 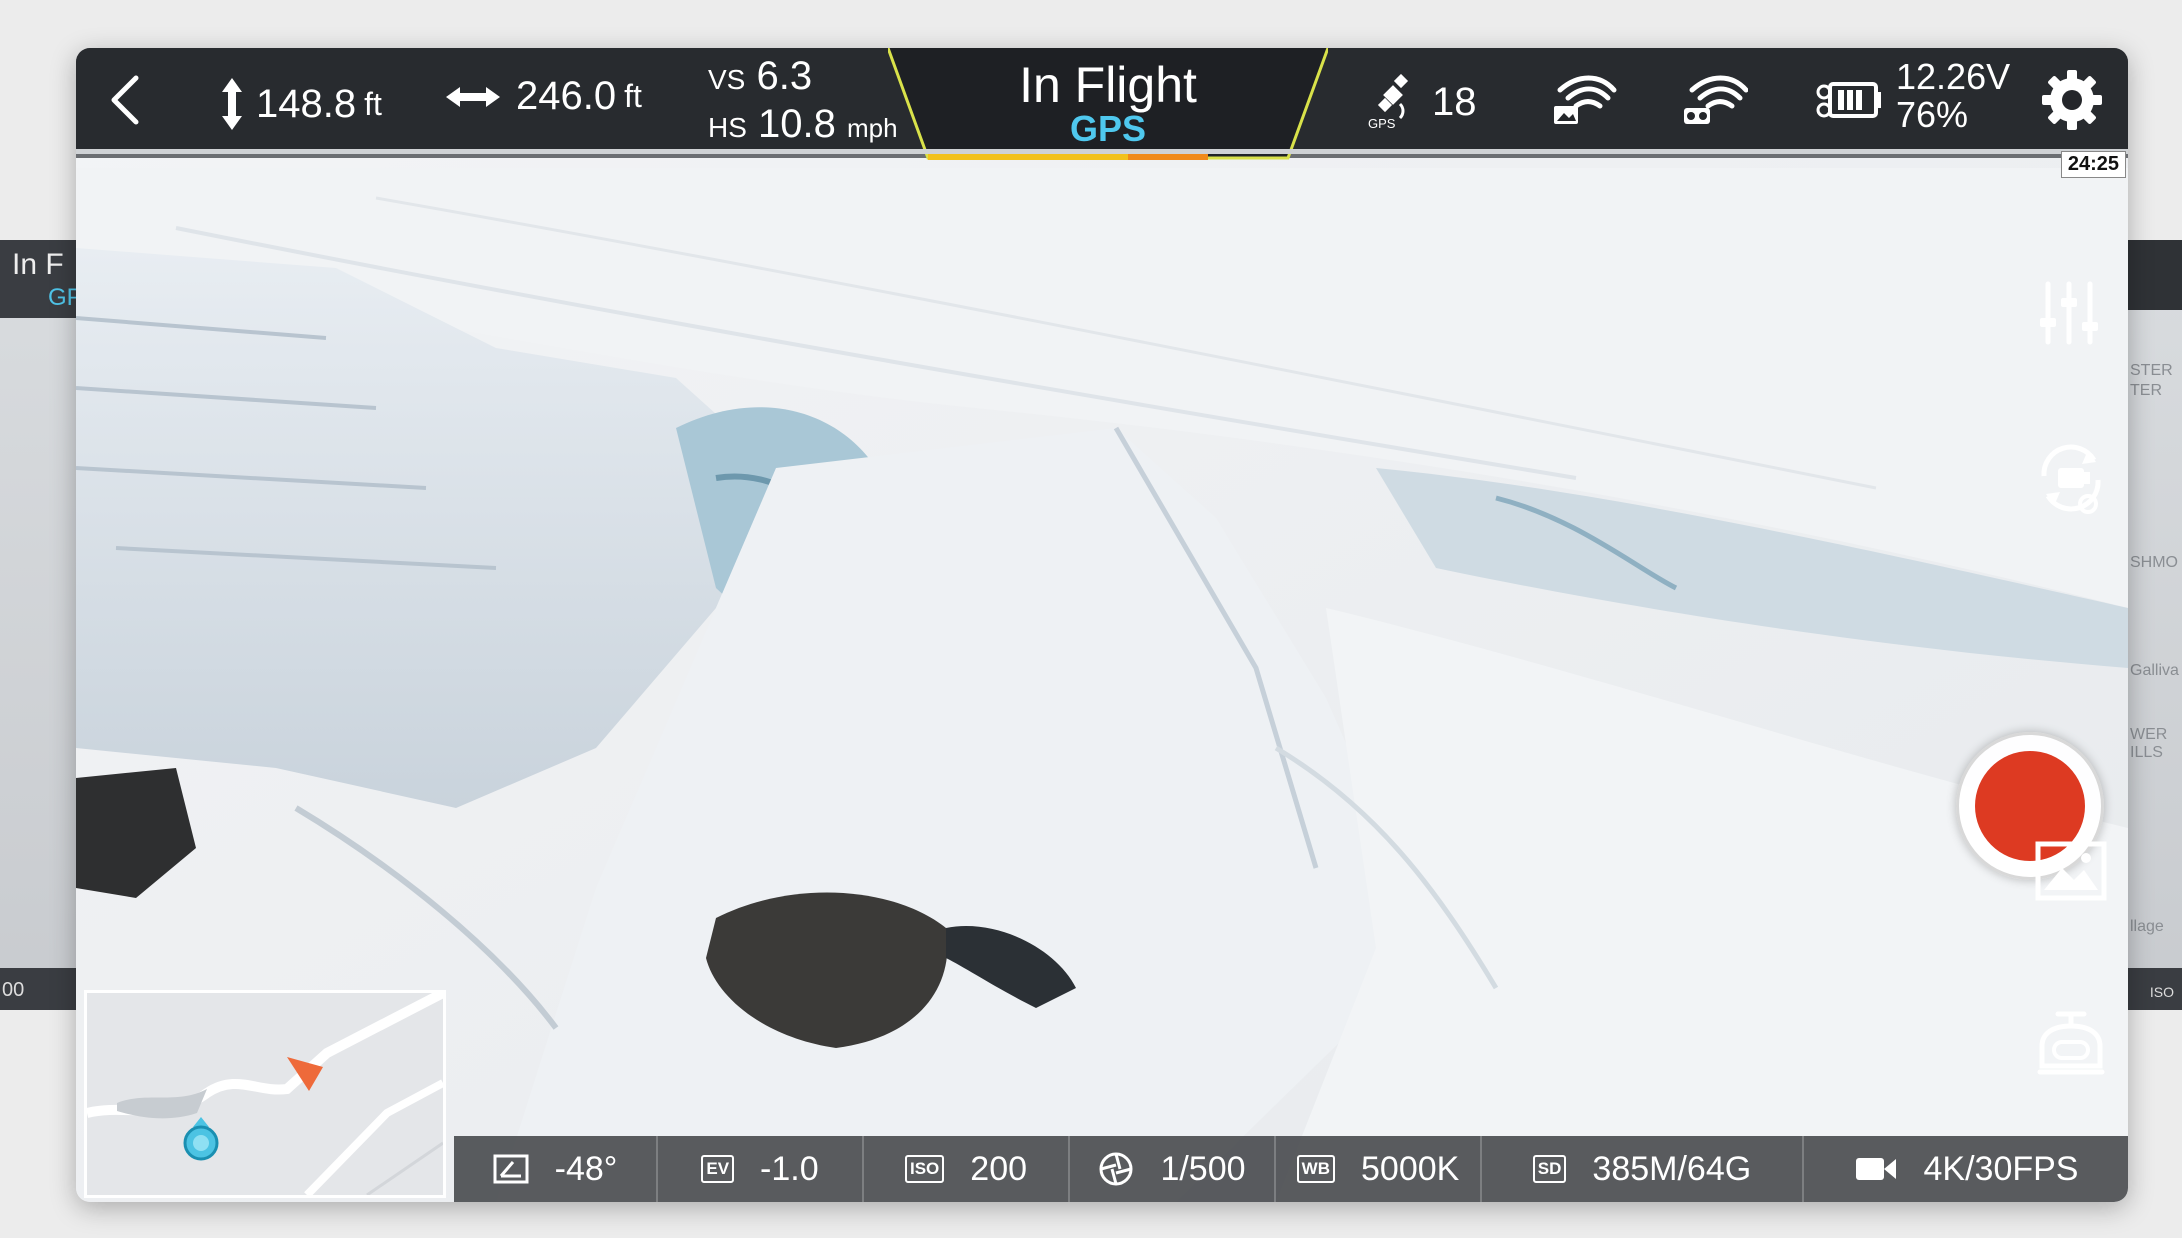 What do you see at coordinates (924, 1169) in the screenshot?
I see `iso-label: ISO` at bounding box center [924, 1169].